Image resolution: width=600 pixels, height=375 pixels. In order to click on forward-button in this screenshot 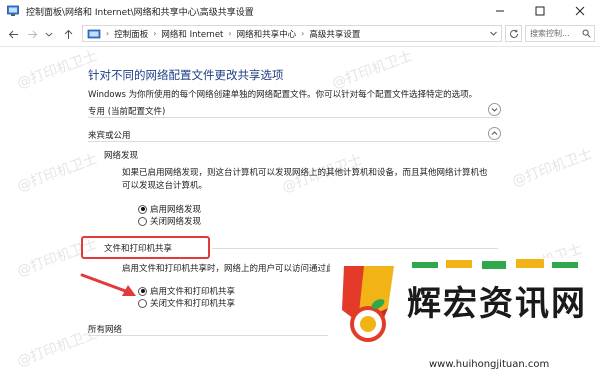, I will do `click(32, 34)`.